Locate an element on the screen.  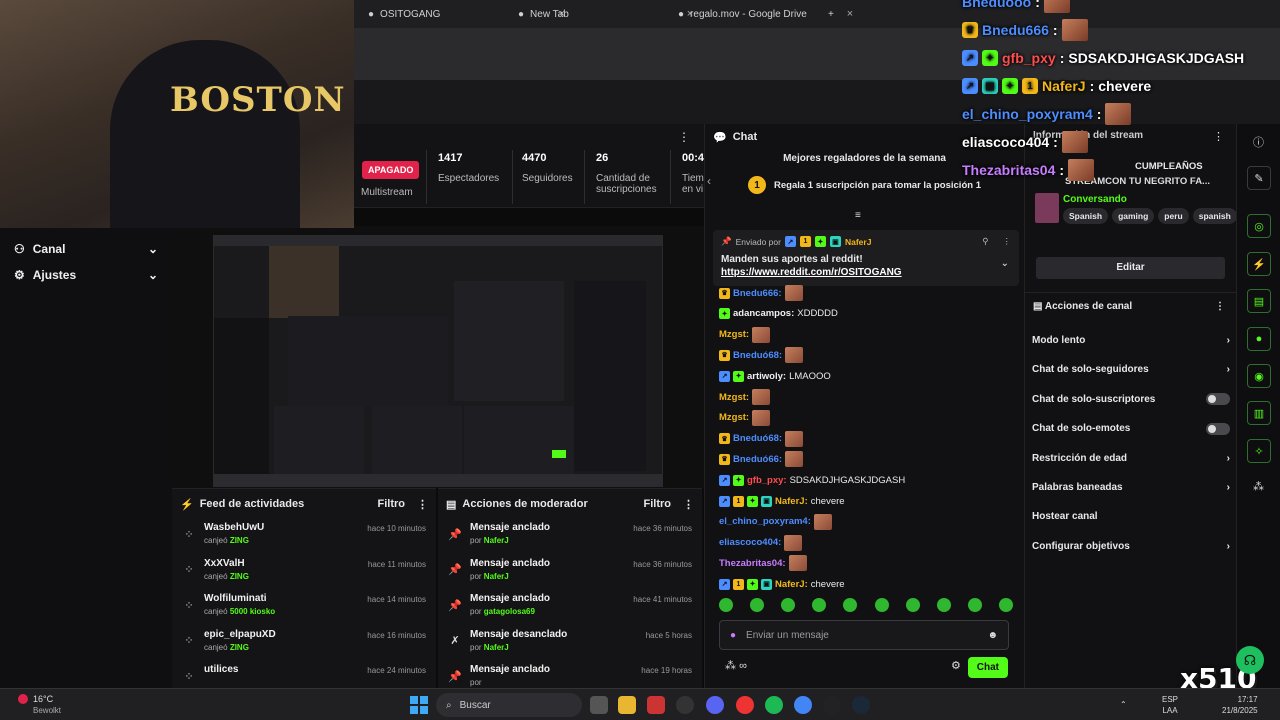
lightning-icon: ⚡ is located at coordinates (1259, 264).